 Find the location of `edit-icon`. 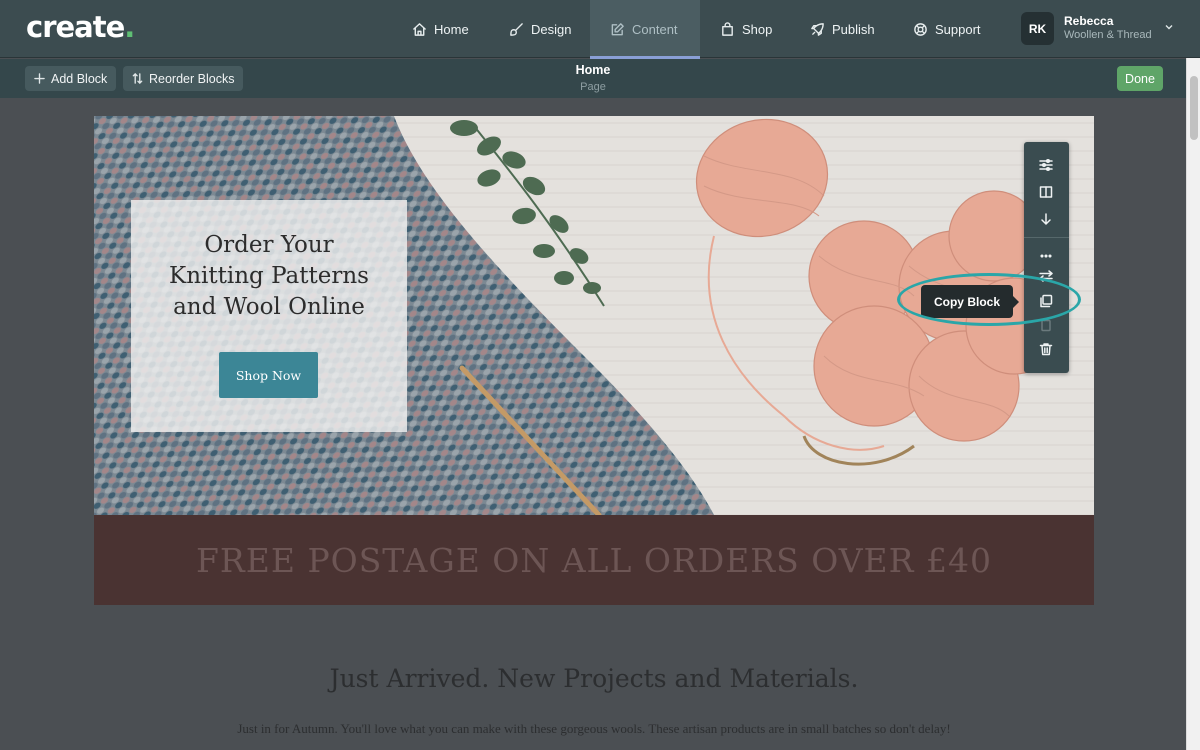

edit-icon is located at coordinates (617, 28).